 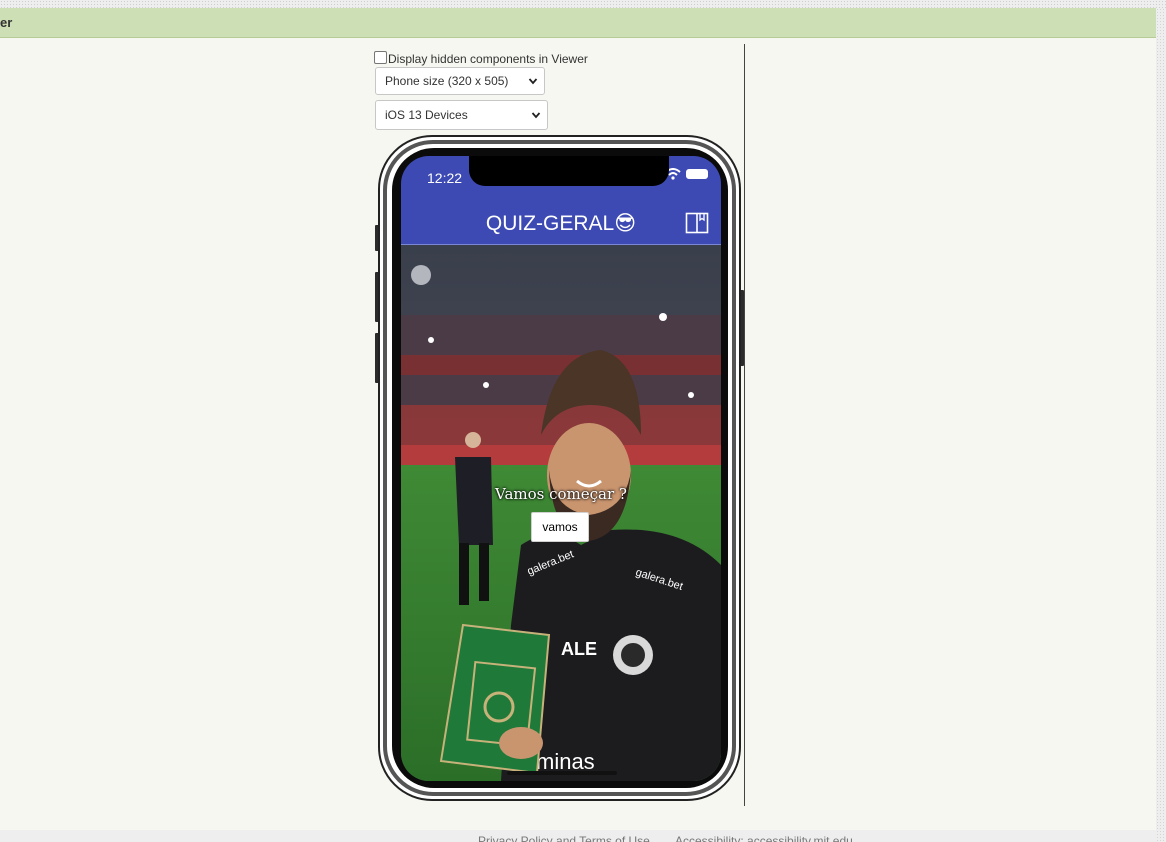 I want to click on display-hidden-components-option: Display hidden components in Viewer, so click(x=481, y=59).